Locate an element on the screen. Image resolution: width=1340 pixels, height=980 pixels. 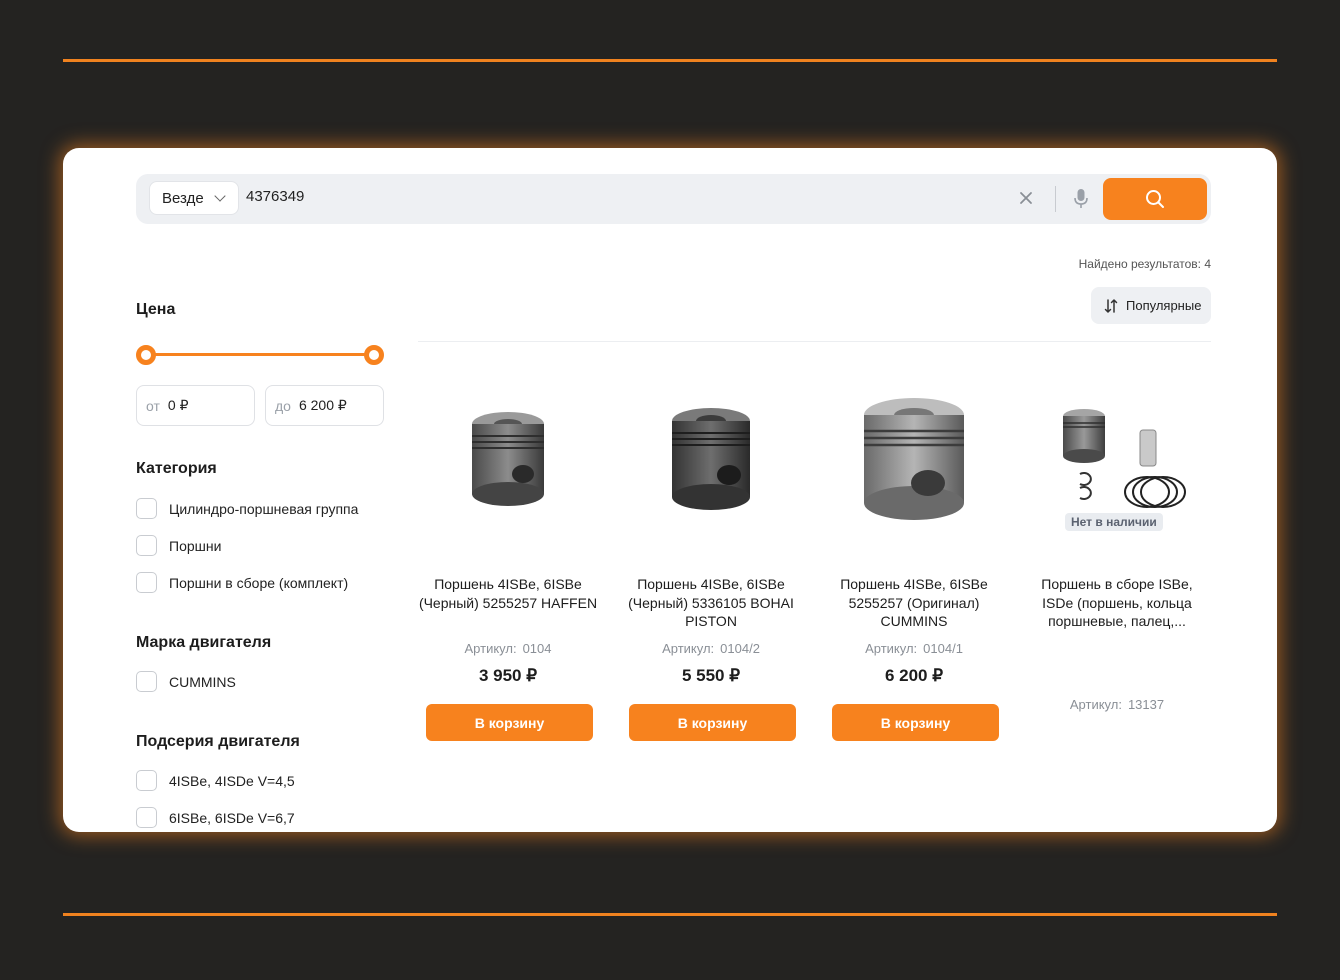
category-option-label: Поршни в сборе (комплект) is located at coordinates (259, 582).